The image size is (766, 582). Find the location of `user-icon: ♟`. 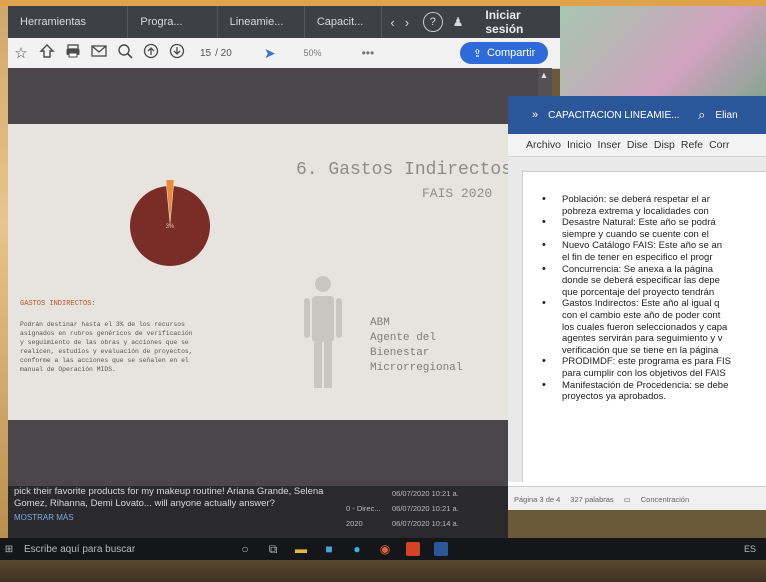

user-icon: ♟ is located at coordinates (458, 22).